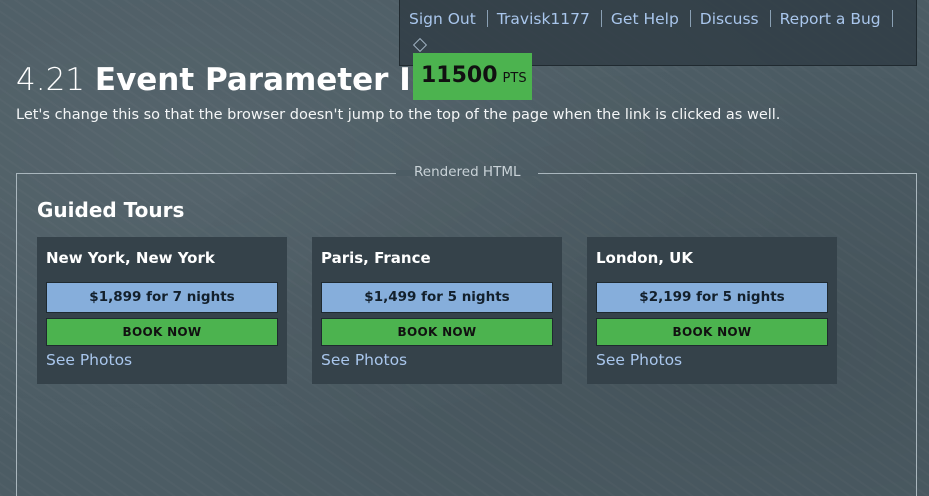  What do you see at coordinates (437, 297) in the screenshot?
I see `price-button: $1,499 for 5 nights` at bounding box center [437, 297].